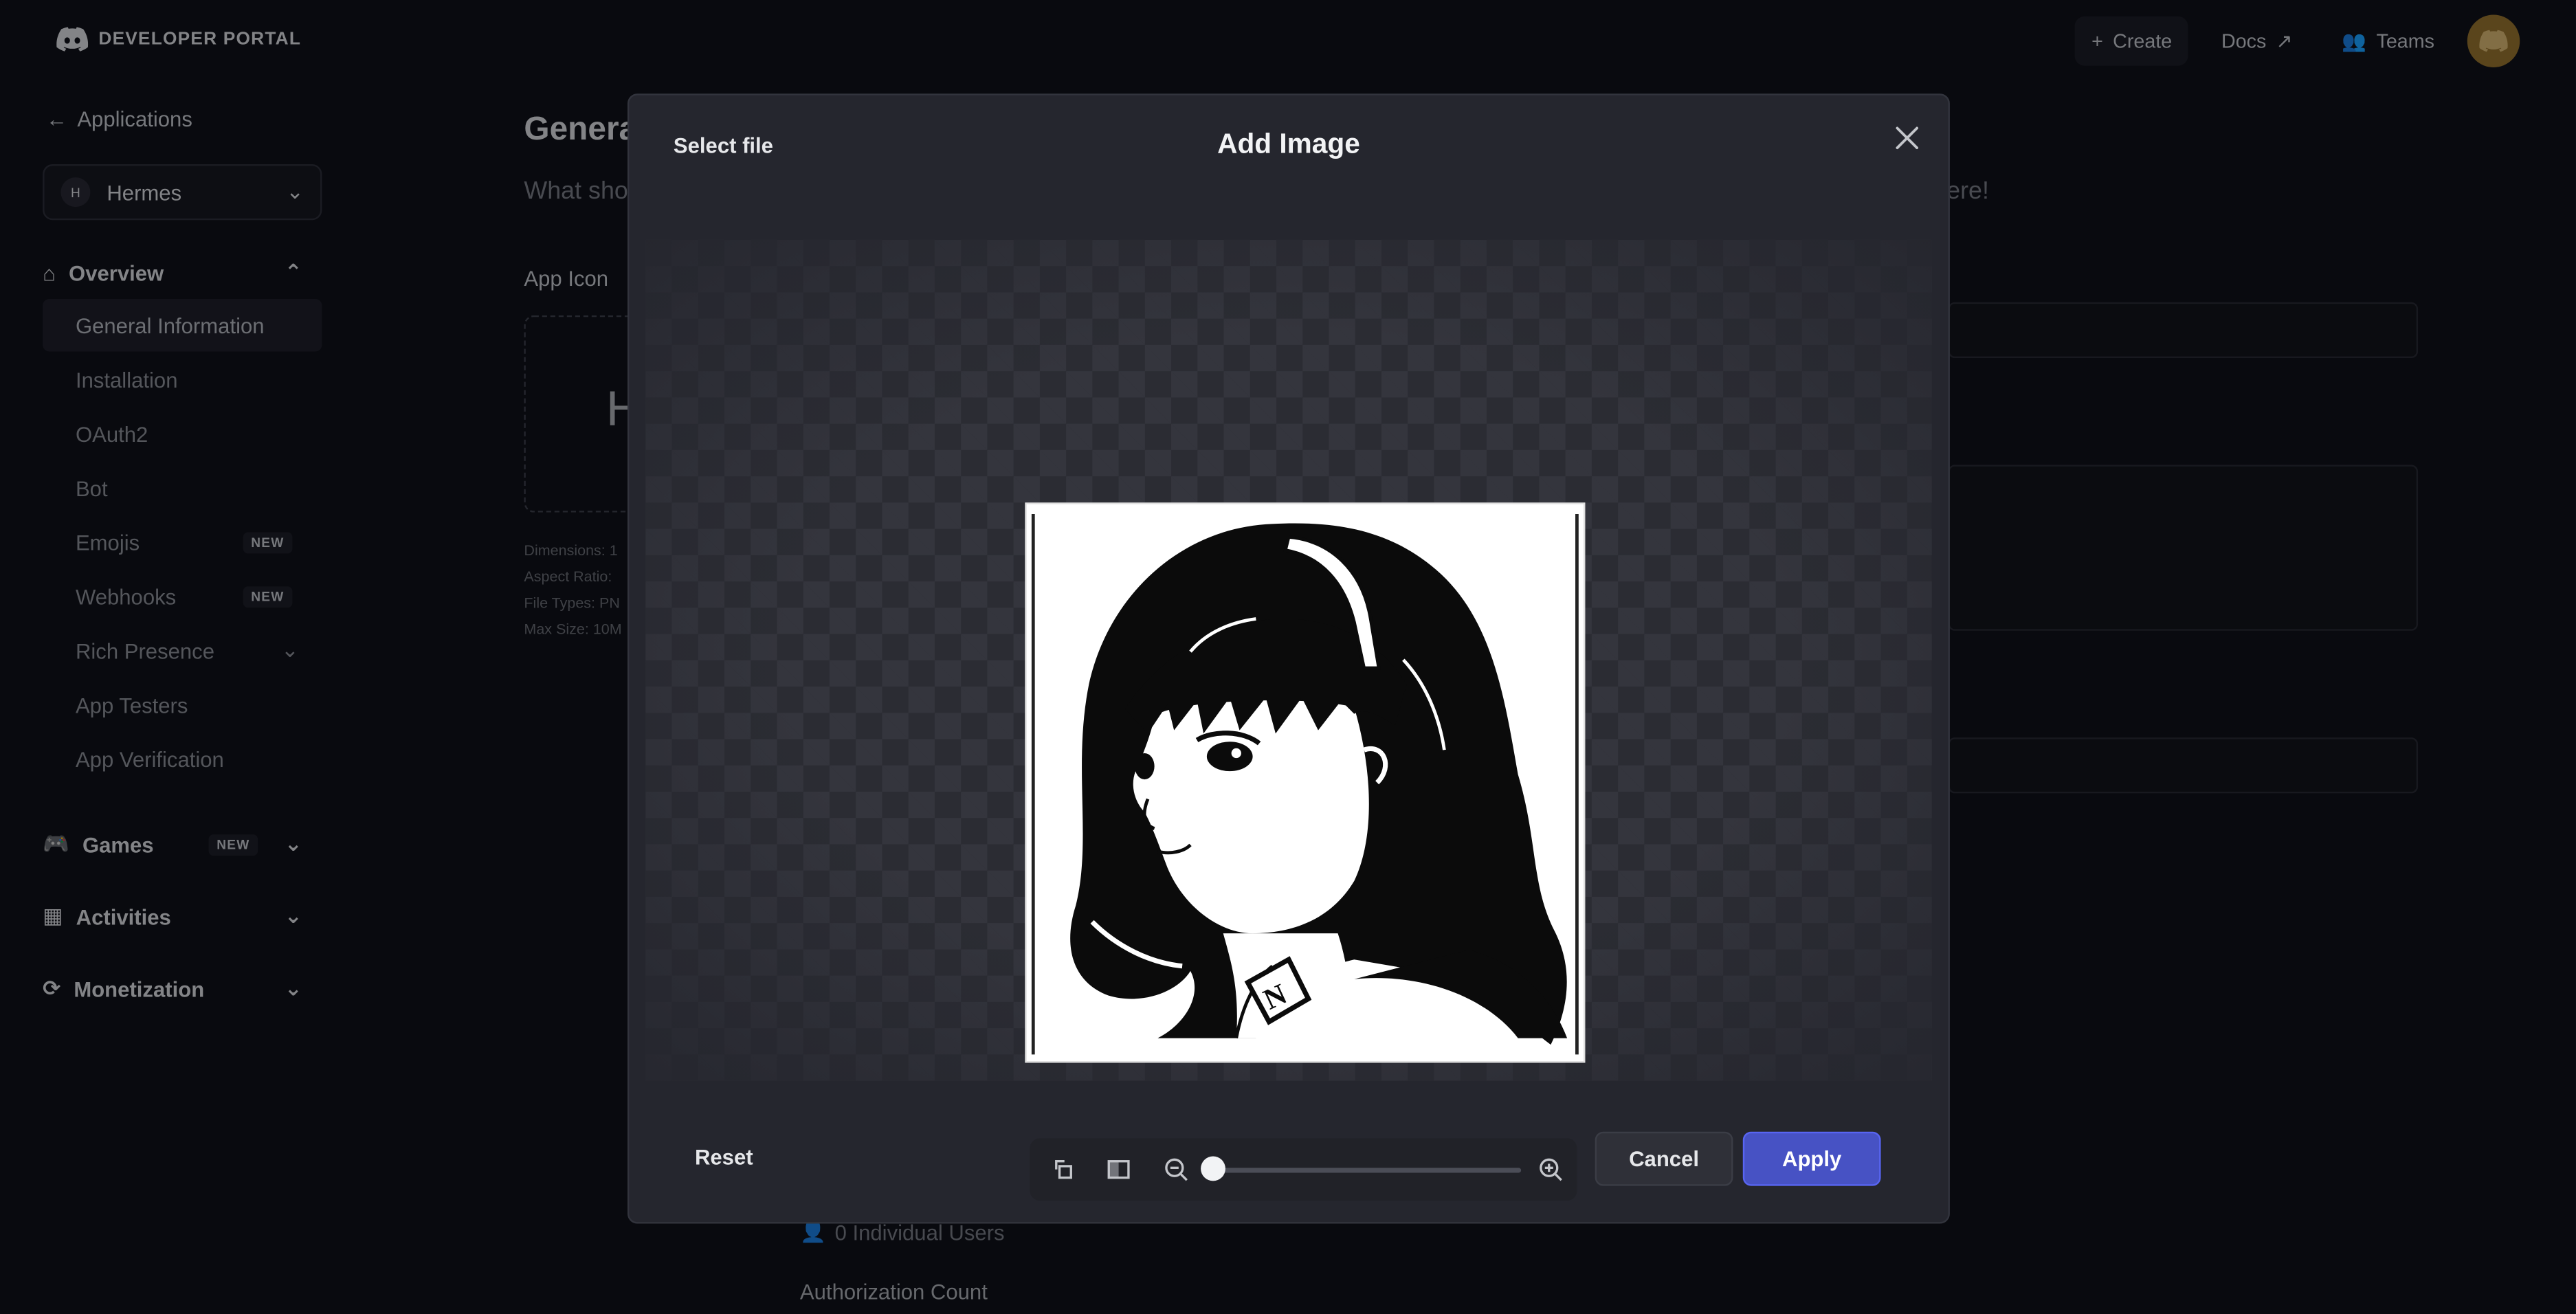 Image resolution: width=2576 pixels, height=1314 pixels. I want to click on image-controls, so click(1303, 1169).